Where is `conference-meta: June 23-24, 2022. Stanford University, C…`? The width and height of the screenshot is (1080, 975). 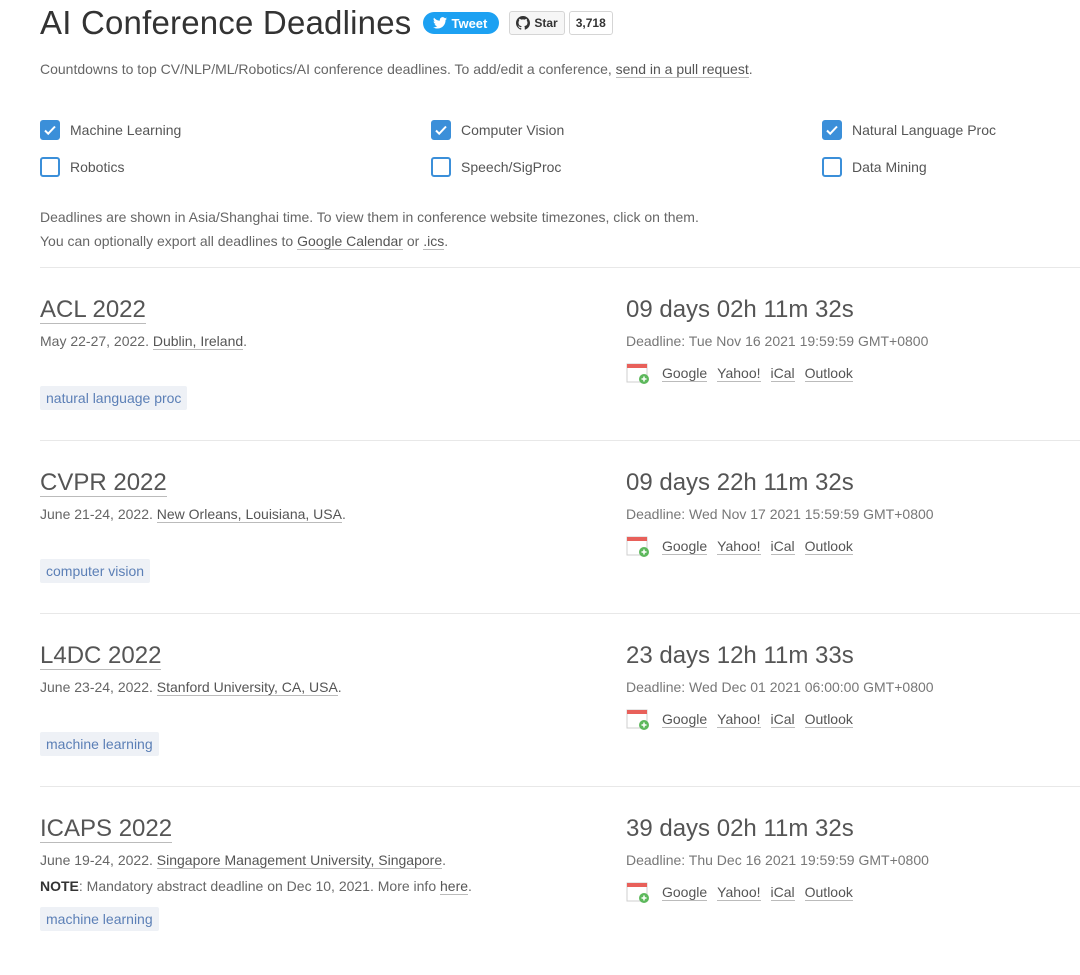 conference-meta: June 23-24, 2022. Stanford University, C… is located at coordinates (191, 687).